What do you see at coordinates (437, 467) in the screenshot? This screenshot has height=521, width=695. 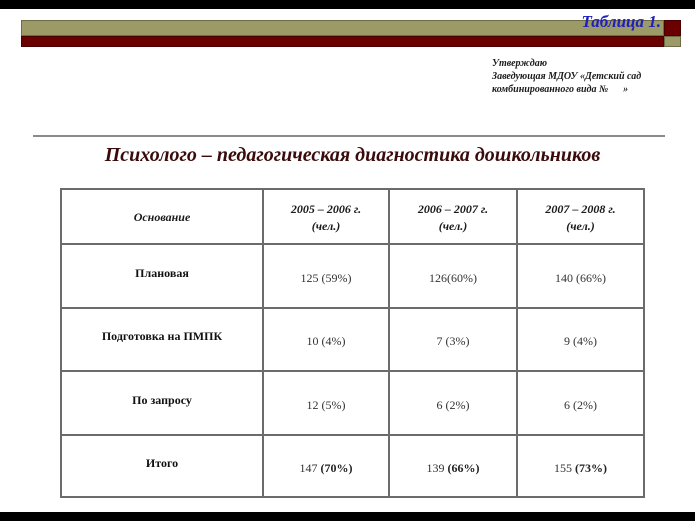 I see `total-count: 139` at bounding box center [437, 467].